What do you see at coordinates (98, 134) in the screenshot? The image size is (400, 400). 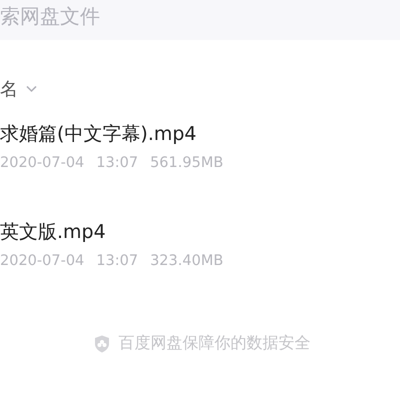 I see `file-name: 求婚篇(中文字幕).mp4` at bounding box center [98, 134].